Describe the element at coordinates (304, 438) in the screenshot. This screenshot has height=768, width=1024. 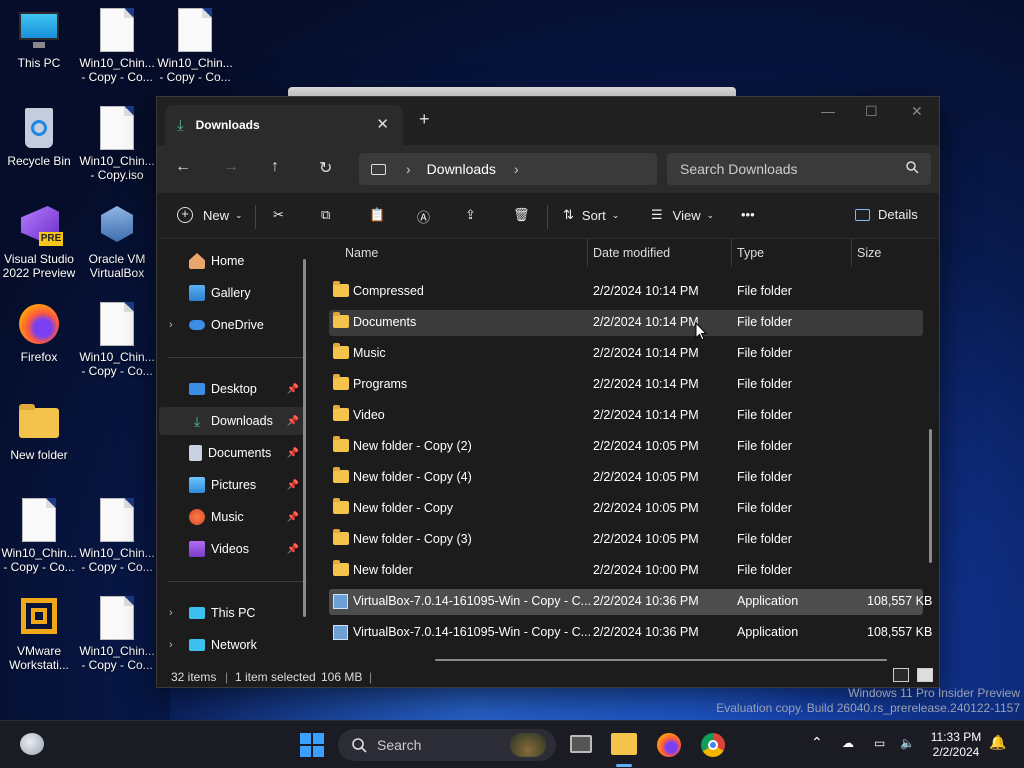
I see `sidebar-scrollbar` at that location.